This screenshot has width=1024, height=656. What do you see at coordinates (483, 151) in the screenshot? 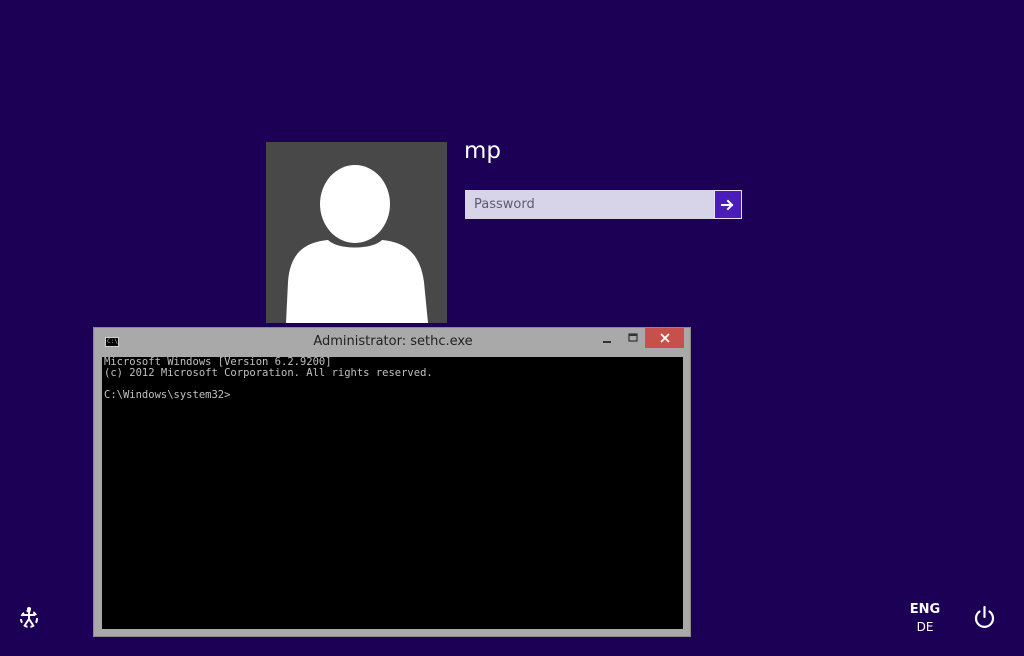
I see `username-label: mp` at bounding box center [483, 151].